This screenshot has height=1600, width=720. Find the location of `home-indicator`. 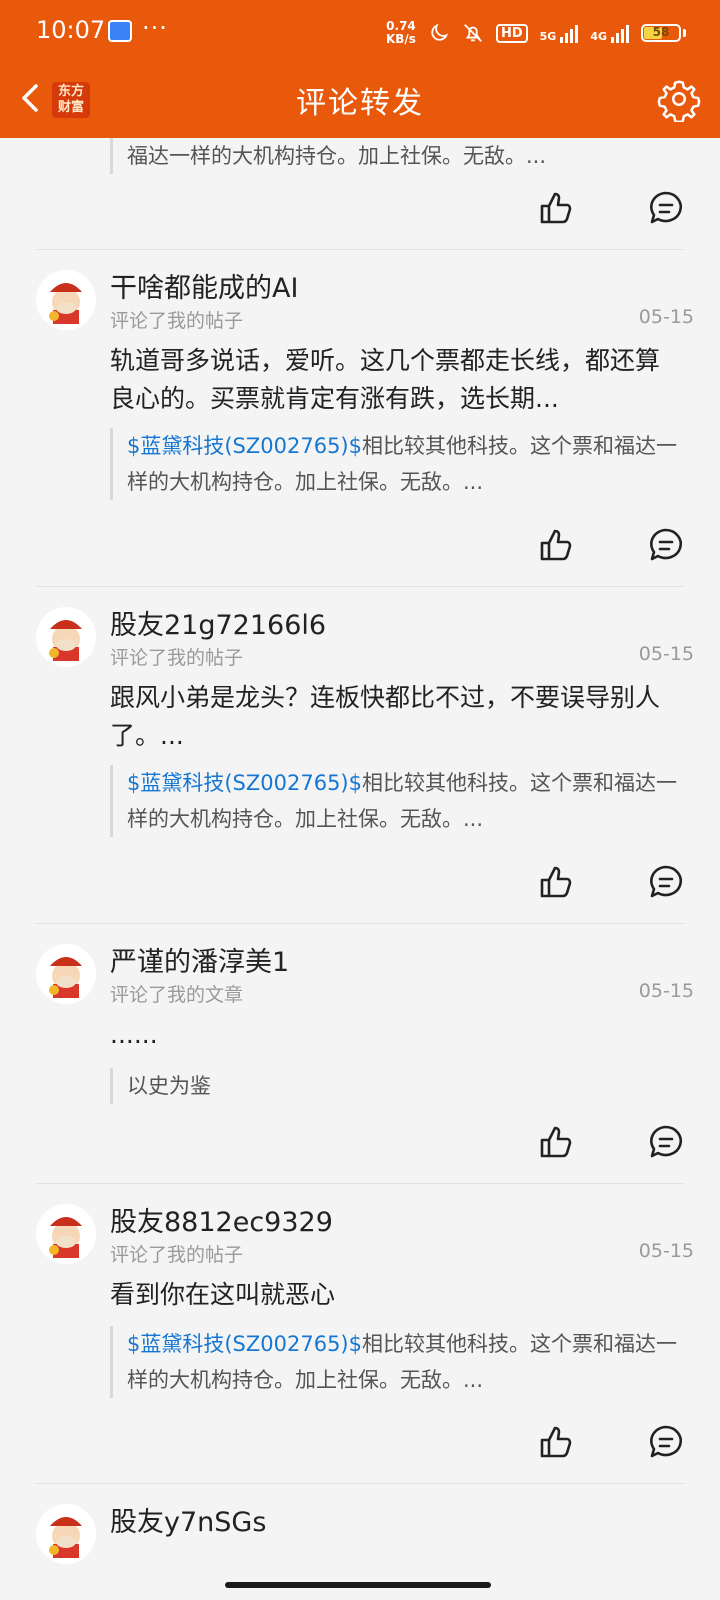

home-indicator is located at coordinates (358, 1585).